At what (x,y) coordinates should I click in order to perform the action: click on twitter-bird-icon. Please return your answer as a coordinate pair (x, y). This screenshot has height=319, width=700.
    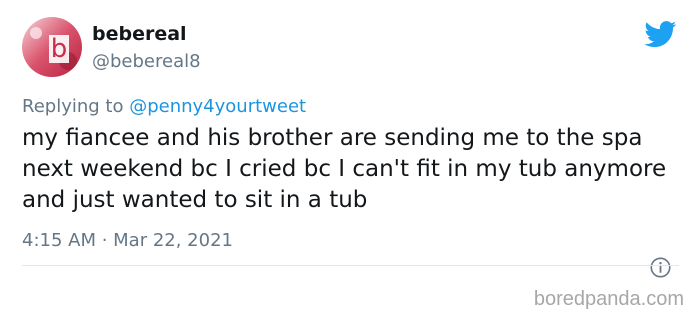
    Looking at the image, I should click on (660, 34).